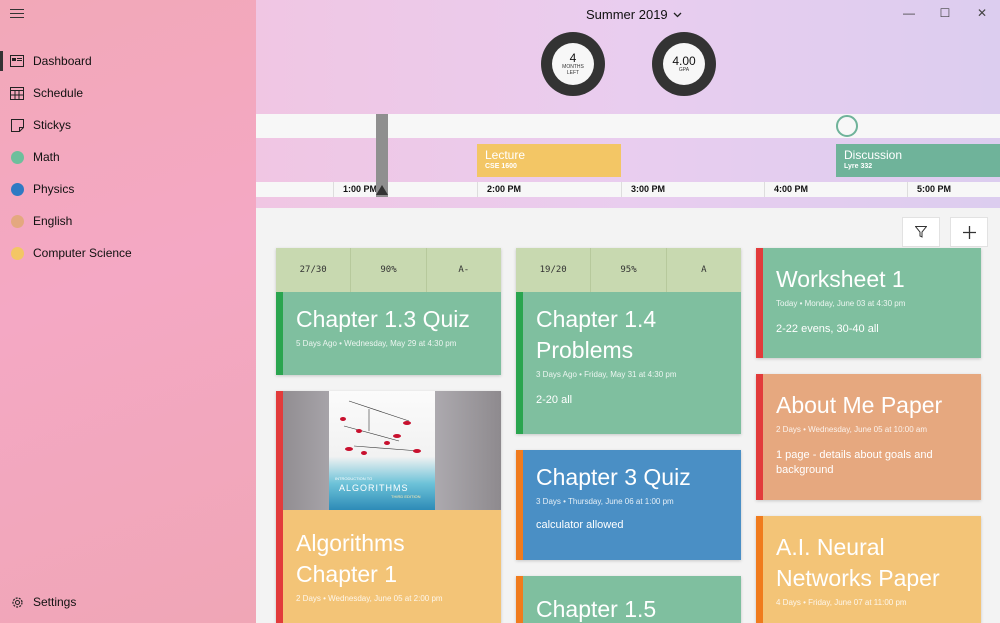 This screenshot has height=623, width=1000. I want to click on grade-row: 27/30 90% A-, so click(388, 270).